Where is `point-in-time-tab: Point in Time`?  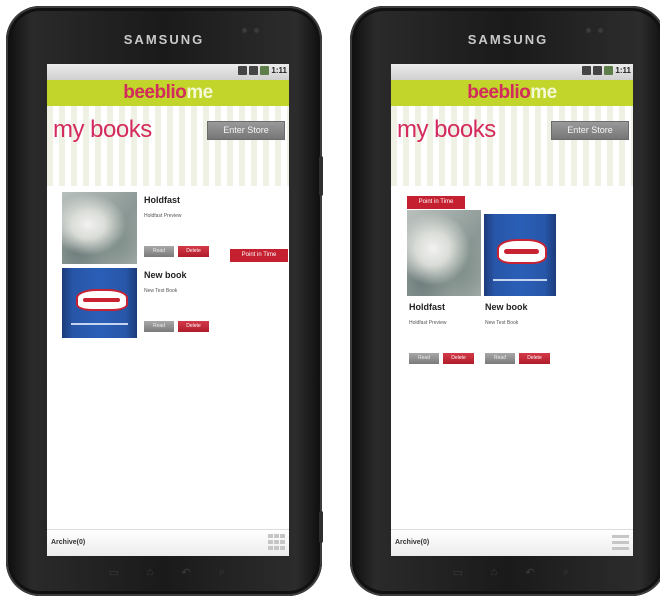
point-in-time-tab: Point in Time is located at coordinates (436, 202).